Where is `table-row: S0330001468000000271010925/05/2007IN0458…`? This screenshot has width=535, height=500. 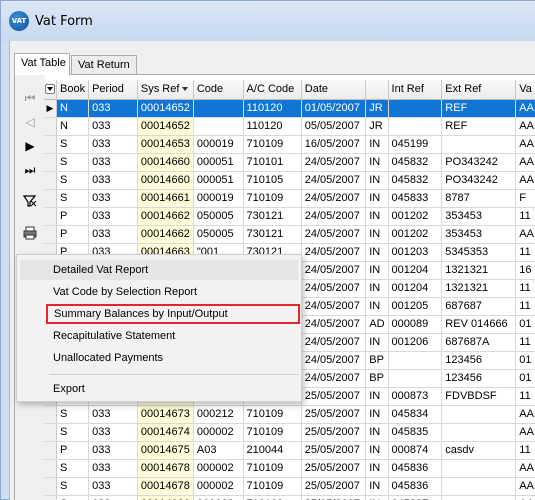
table-row: S0330001468000000271010925/05/2007IN0458… is located at coordinates (289, 497).